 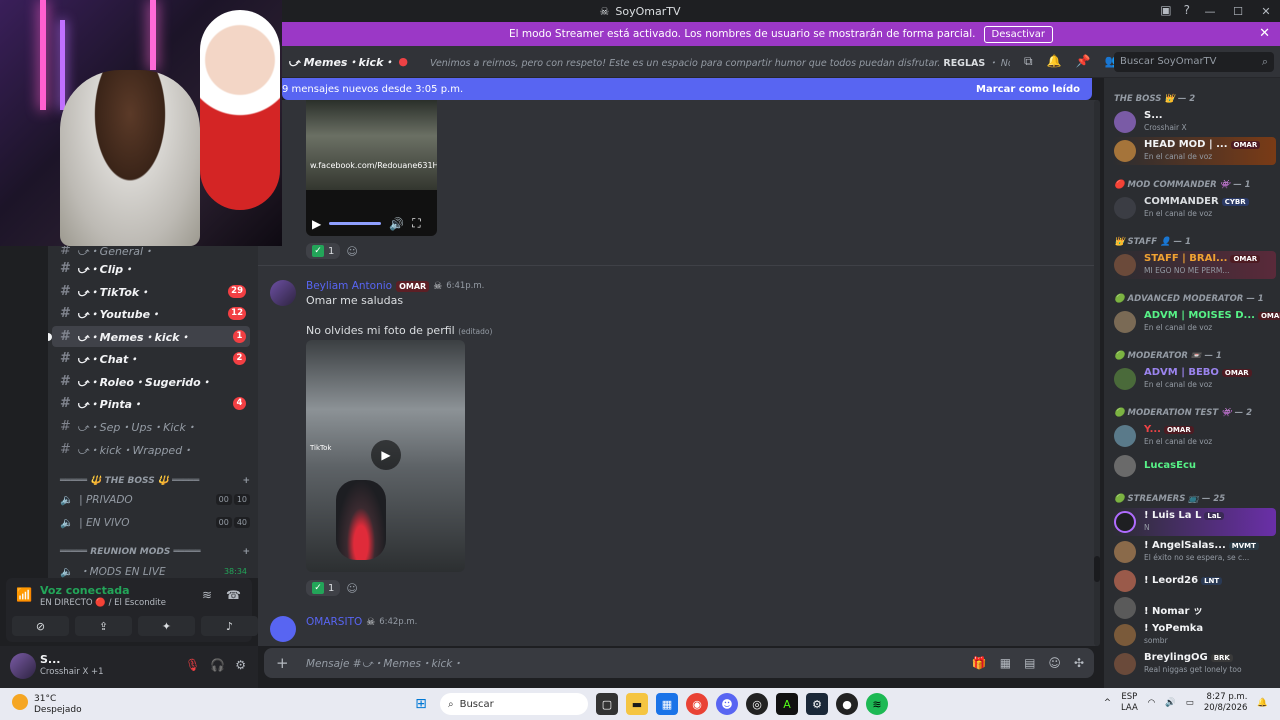 I want to click on activities-button: ✦, so click(x=166, y=626).